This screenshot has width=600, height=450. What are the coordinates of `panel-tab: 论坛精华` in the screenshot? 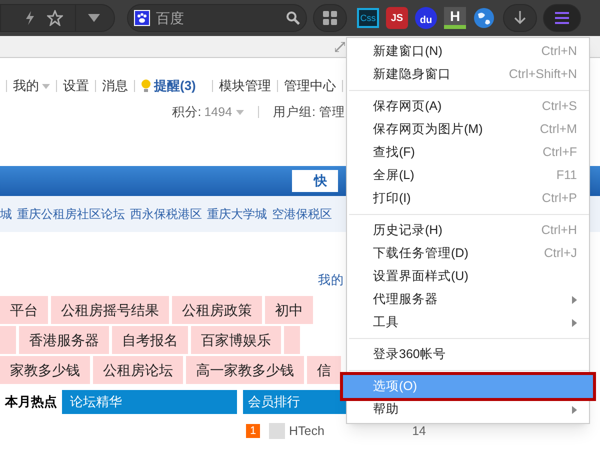 It's located at (149, 402).